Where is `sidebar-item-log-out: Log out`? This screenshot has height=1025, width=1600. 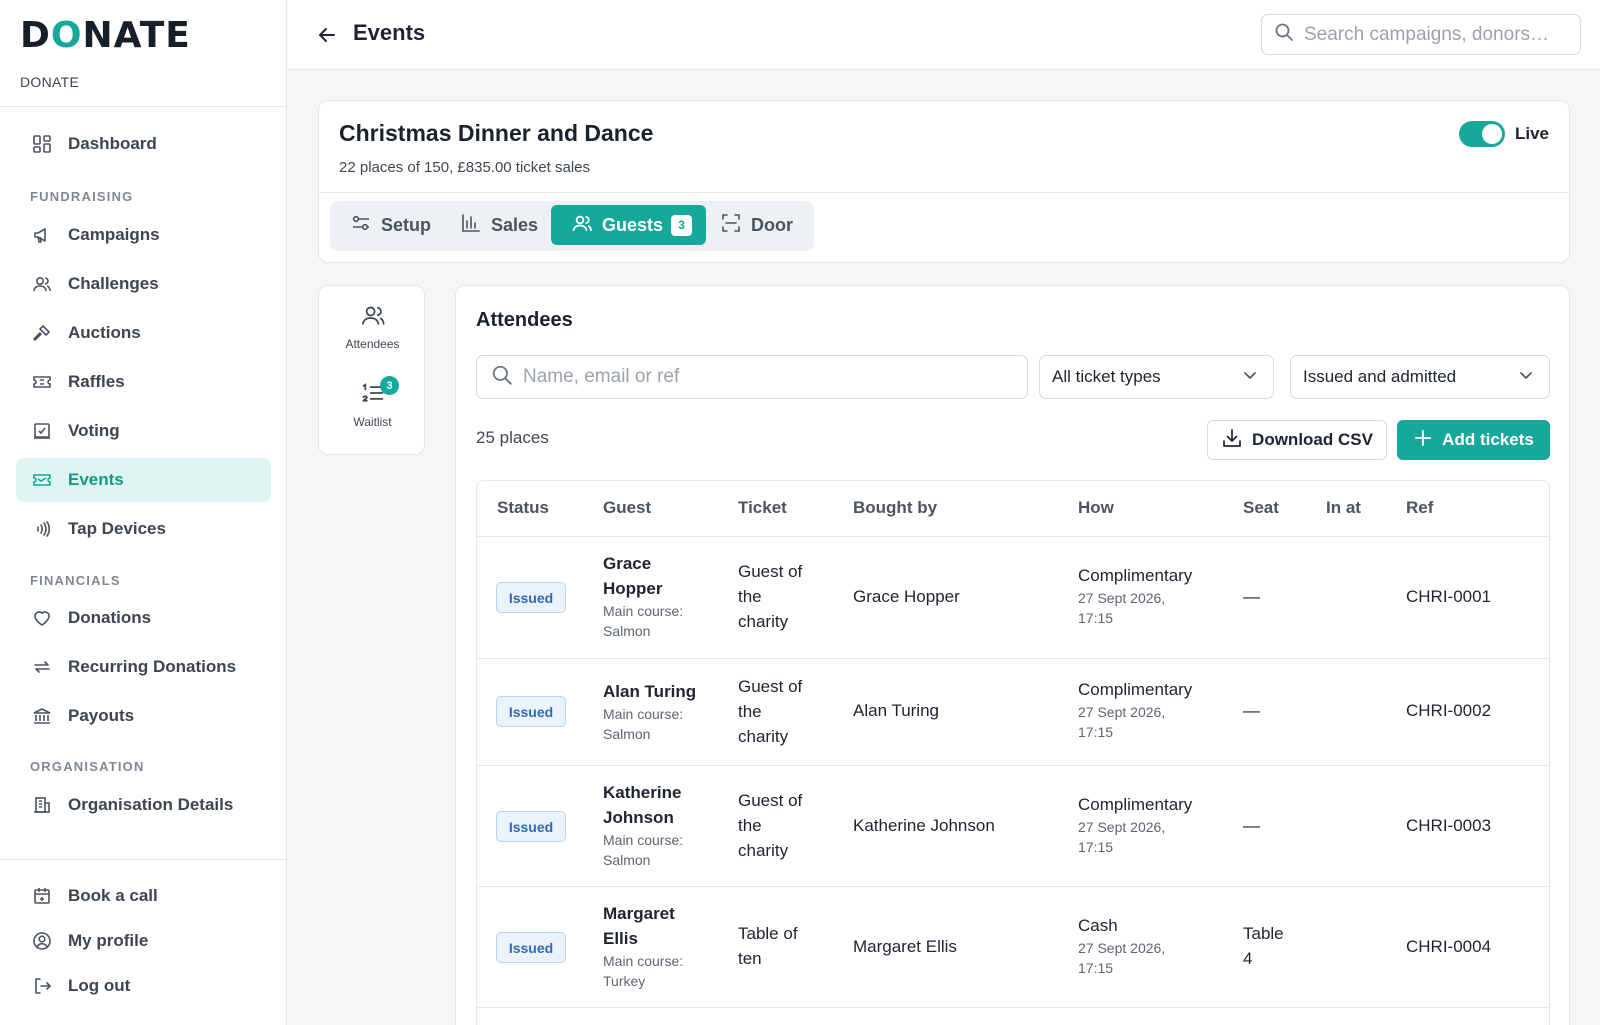
sidebar-item-log-out: Log out is located at coordinates (143, 986).